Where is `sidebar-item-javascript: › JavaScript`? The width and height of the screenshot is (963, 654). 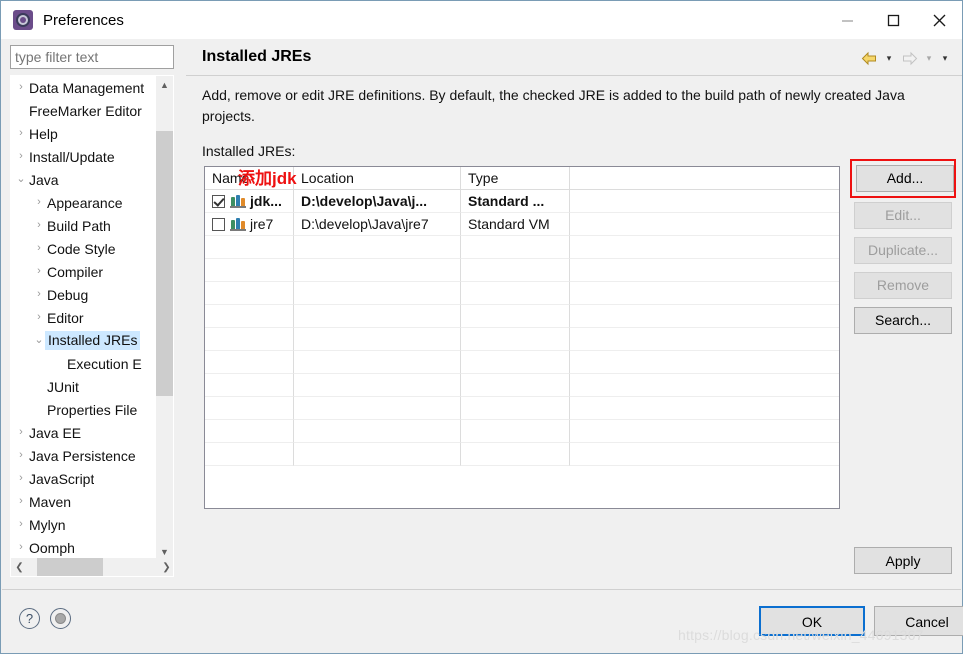
sidebar-item-javascript: › JavaScript is located at coordinates (84, 478).